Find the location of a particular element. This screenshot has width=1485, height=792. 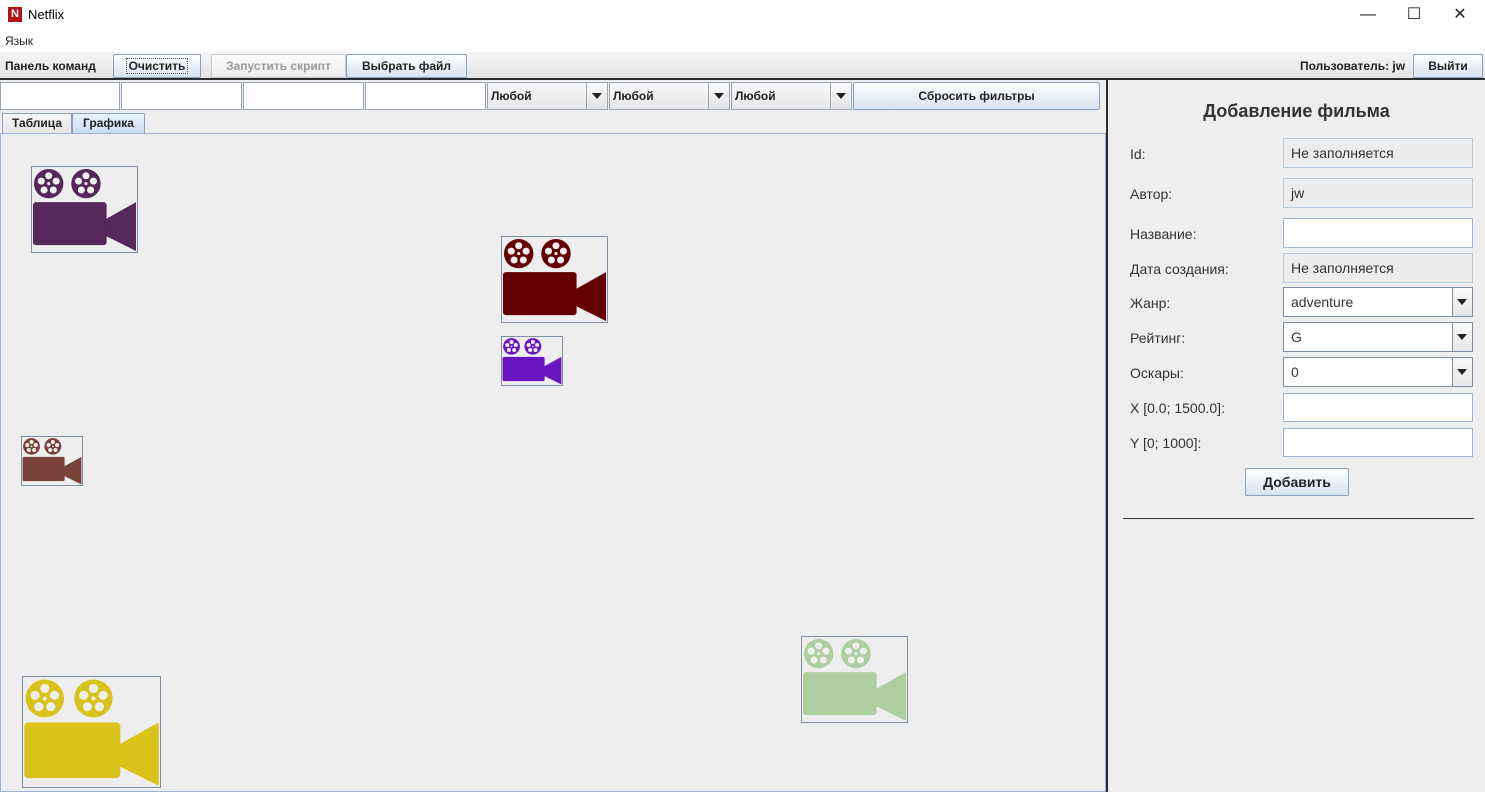

genre-value: adventure is located at coordinates (1322, 302).